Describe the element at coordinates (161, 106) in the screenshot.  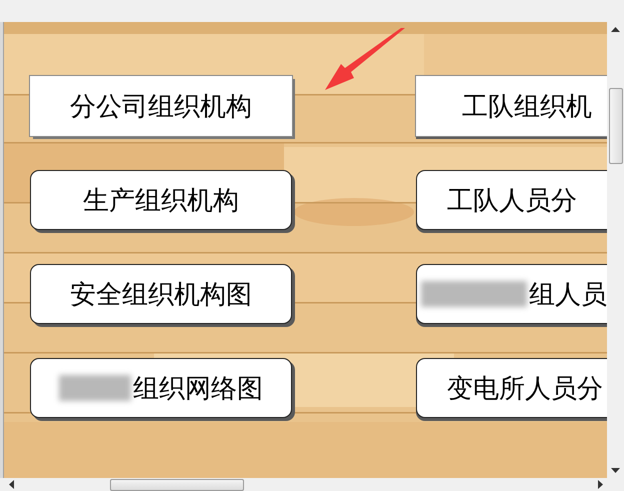
I see `menu-button: 分公司组织机构` at that location.